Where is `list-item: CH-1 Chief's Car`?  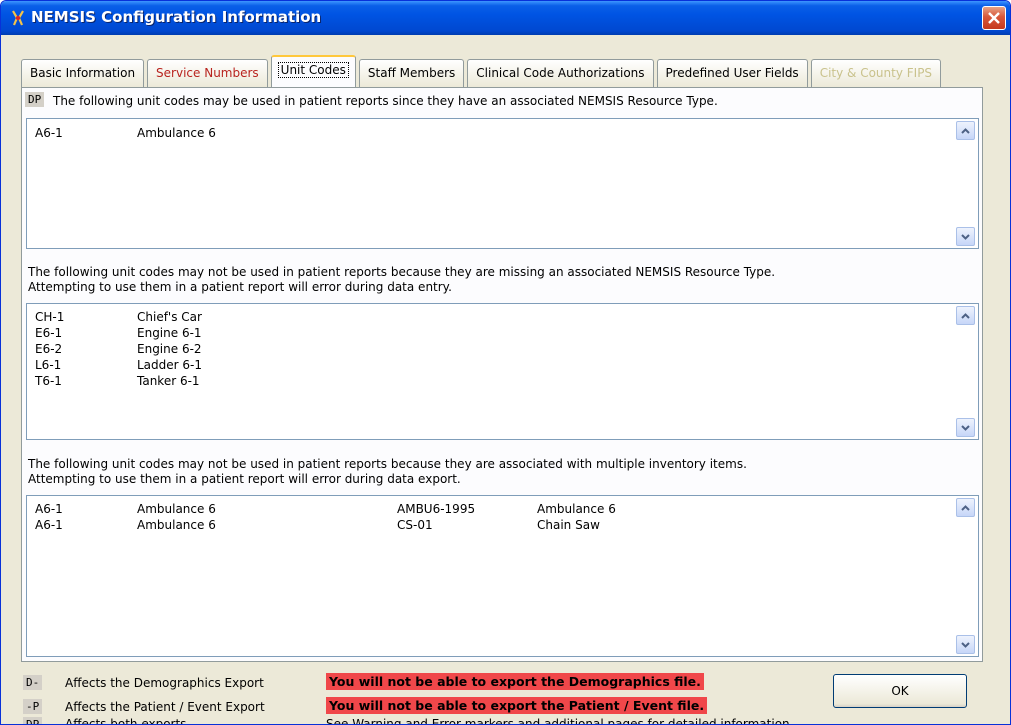 list-item: CH-1 Chief's Car is located at coordinates (502, 318).